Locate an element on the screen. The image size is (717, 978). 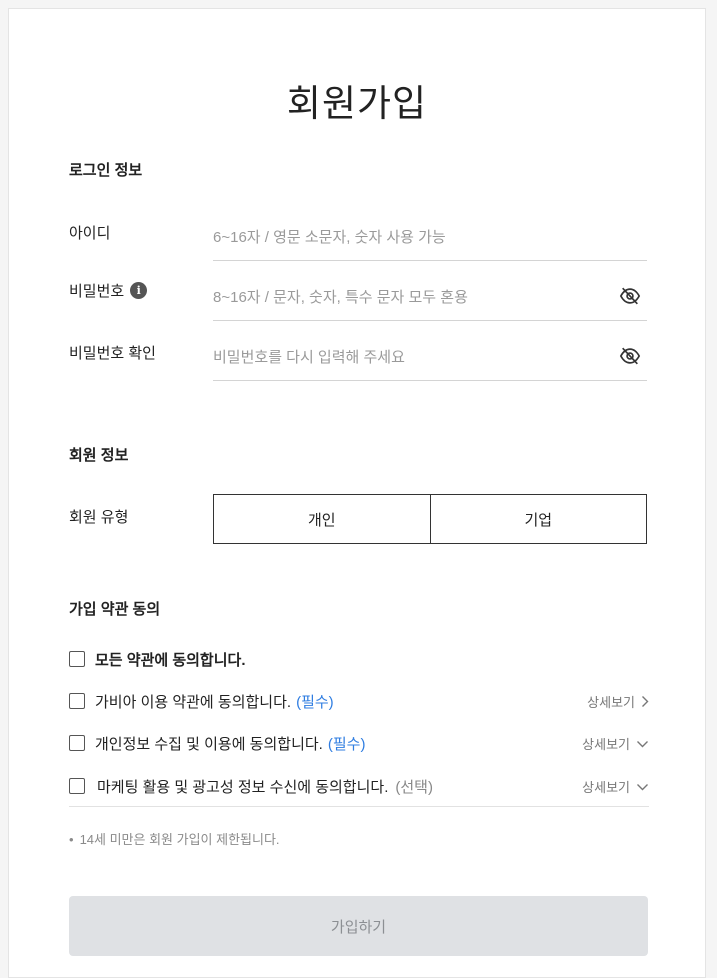
password-input is located at coordinates (408, 297).